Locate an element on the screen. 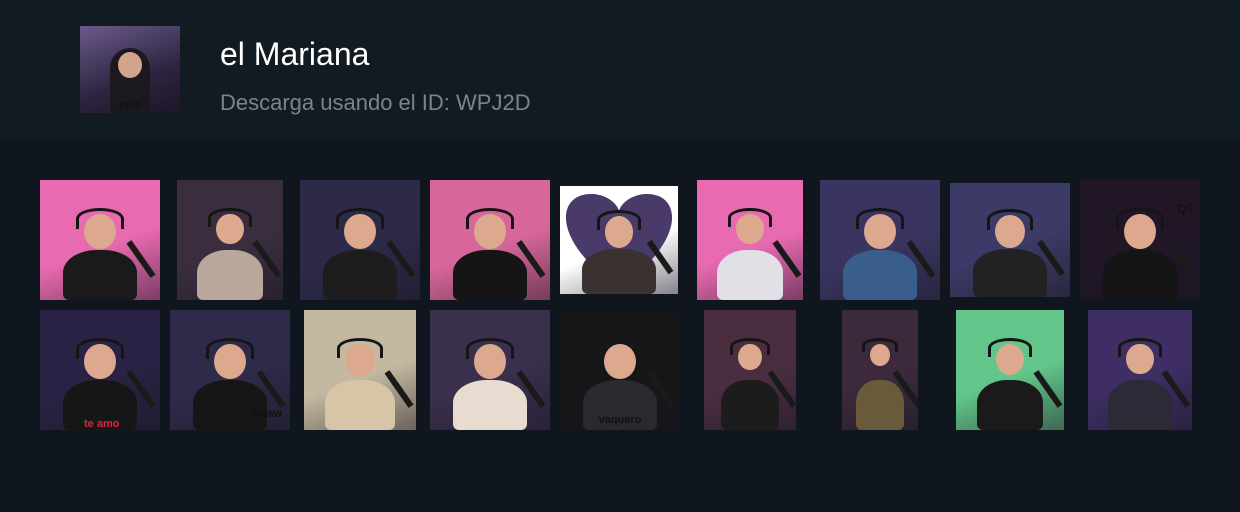 Image resolution: width=1240 pixels, height=512 pixels. emote-thumbnail: vaquero is located at coordinates (620, 370).